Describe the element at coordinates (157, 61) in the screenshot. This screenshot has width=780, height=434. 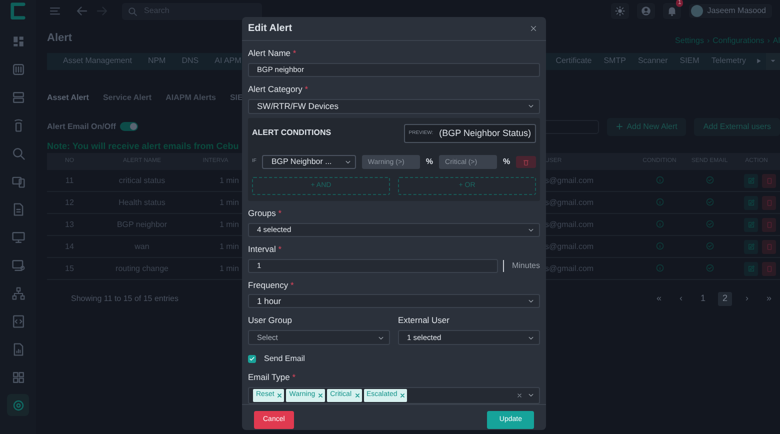
I see `module-tab: NPM` at that location.